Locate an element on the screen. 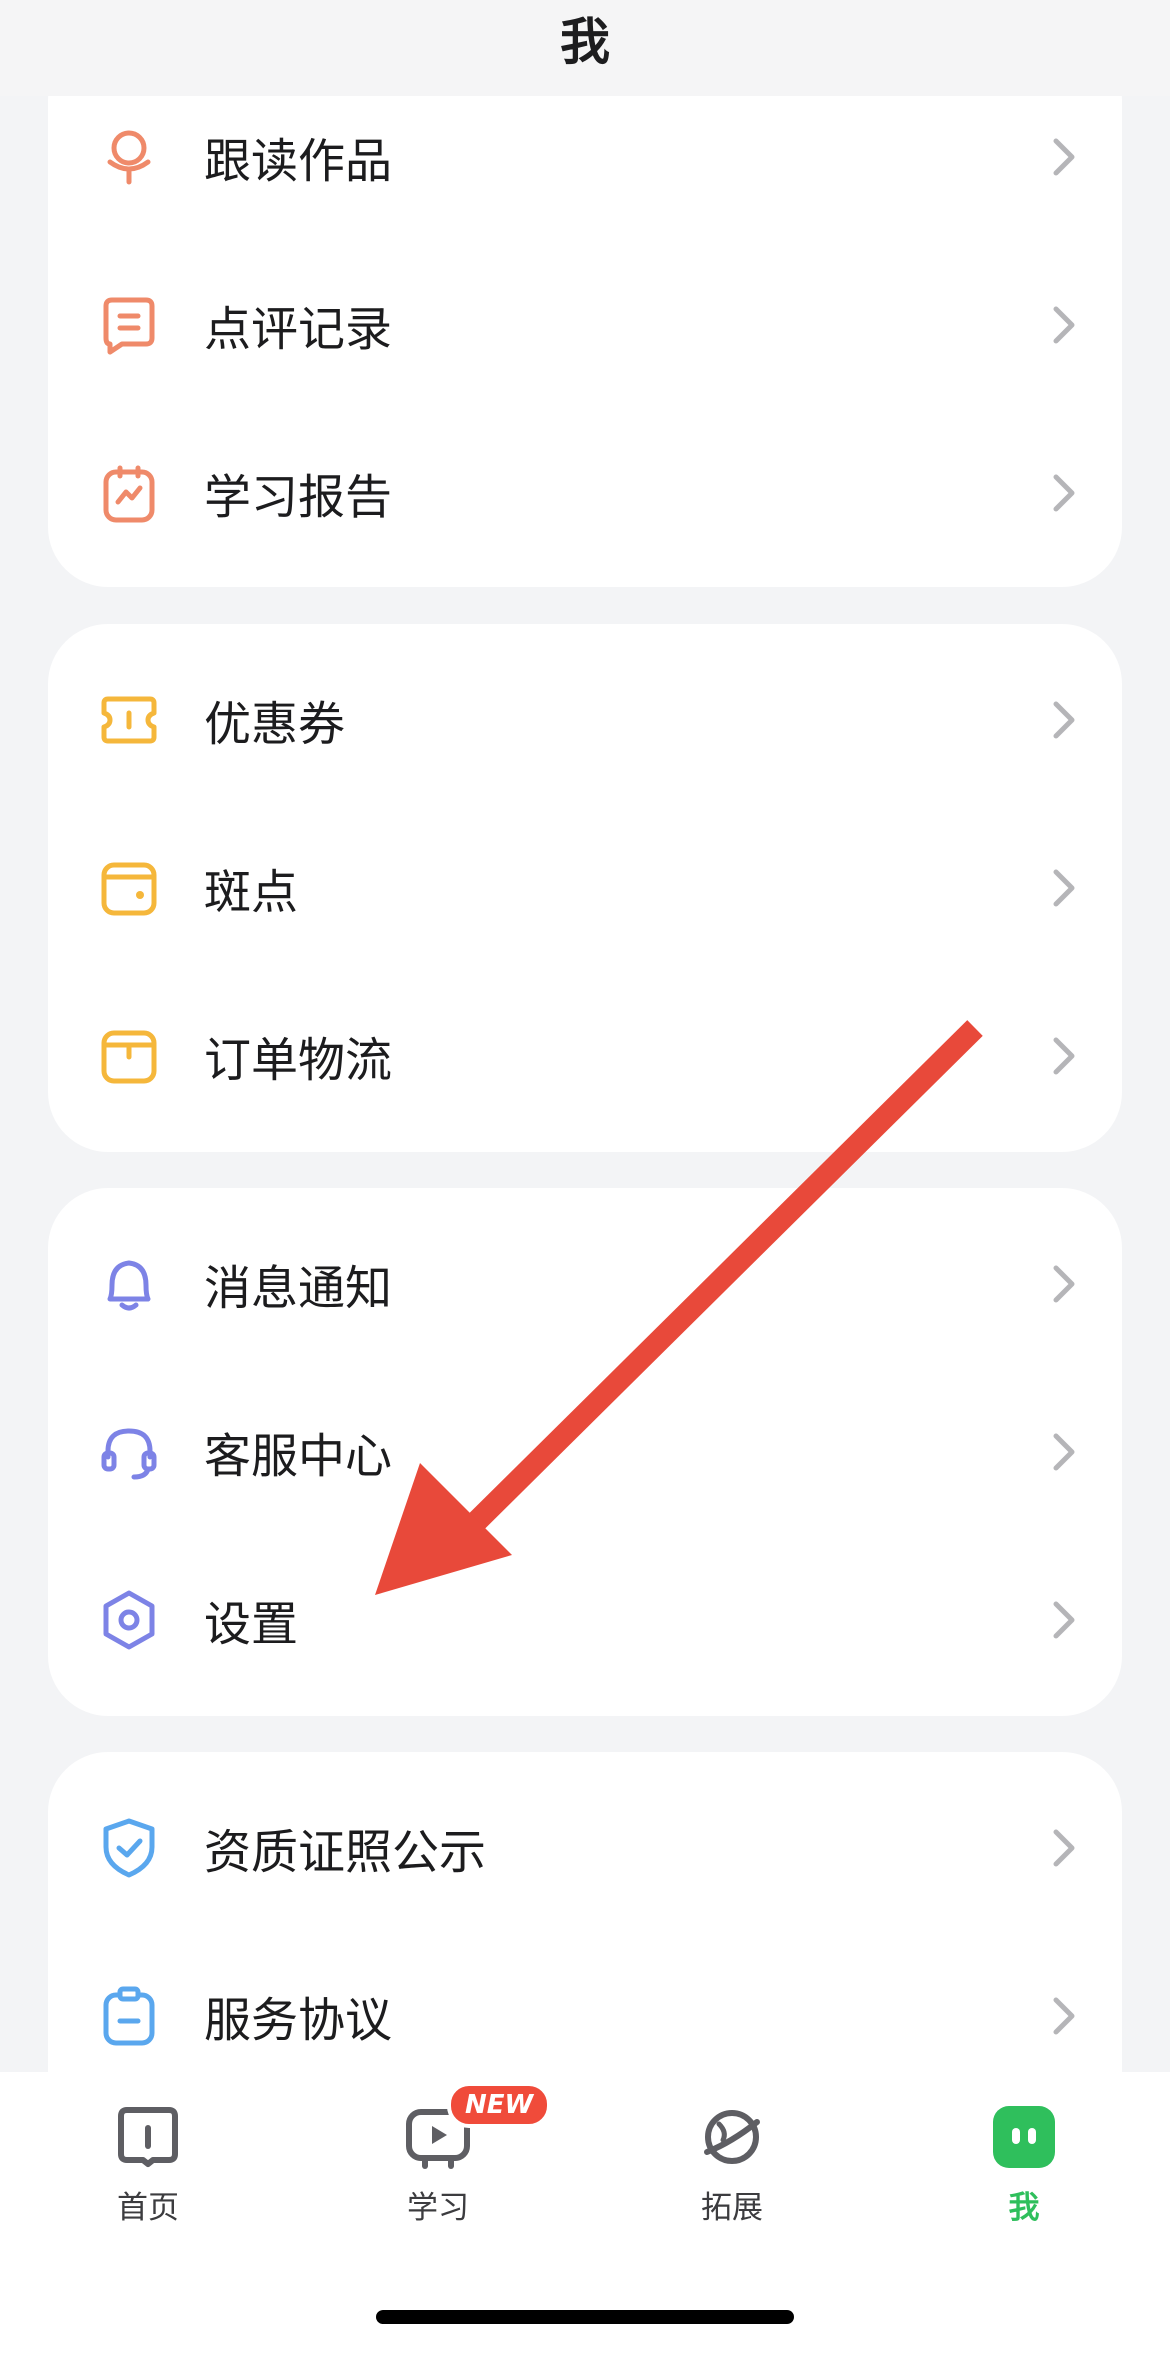 This screenshot has width=1170, height=2356. tab-label: 学习 is located at coordinates (438, 2208).